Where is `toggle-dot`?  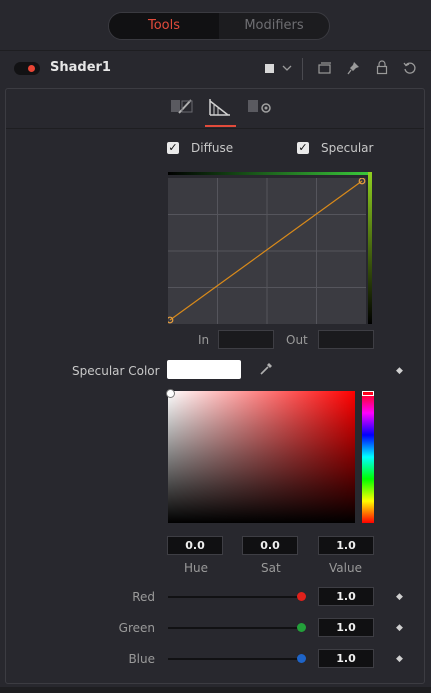 toggle-dot is located at coordinates (31, 68).